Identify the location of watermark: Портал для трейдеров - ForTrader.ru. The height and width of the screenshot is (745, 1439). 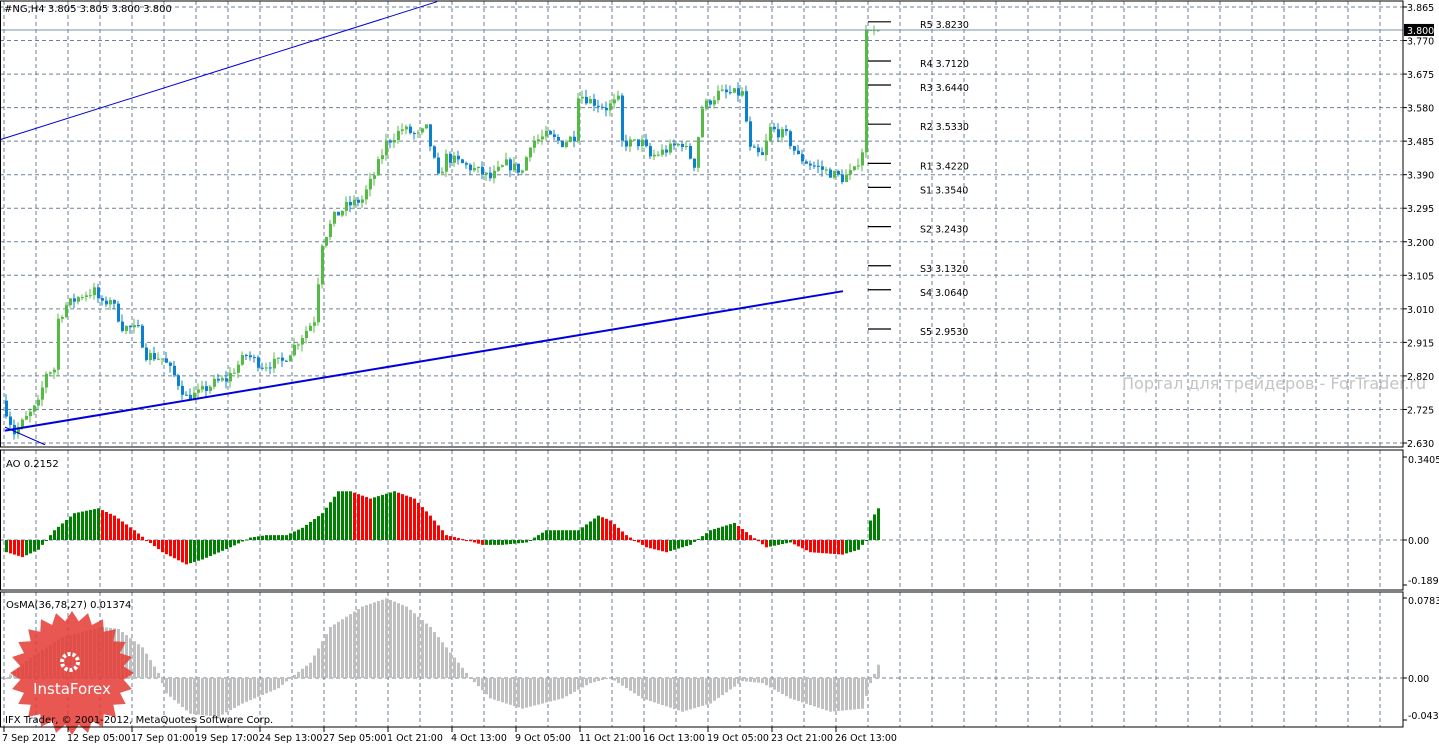
(1274, 383).